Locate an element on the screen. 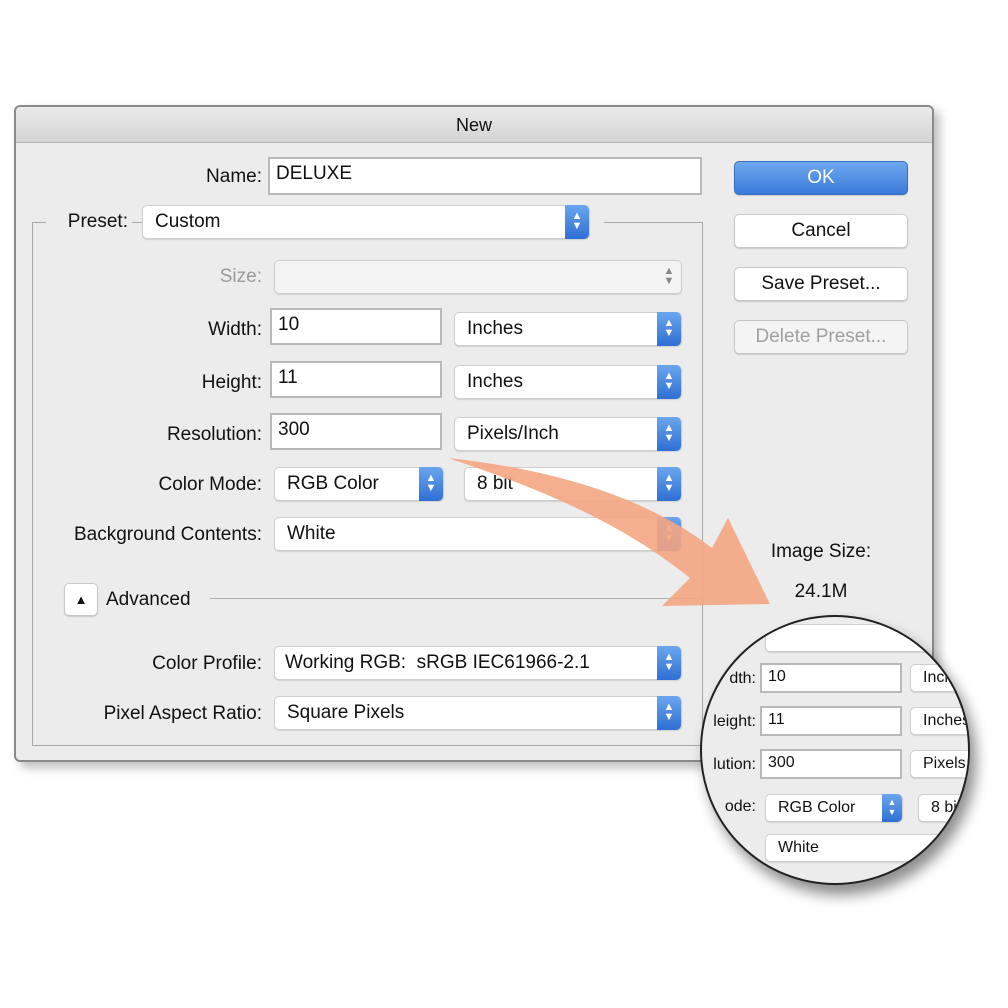 The image size is (1008, 1008). zoomed-height-unit: Inches is located at coordinates (939, 721).